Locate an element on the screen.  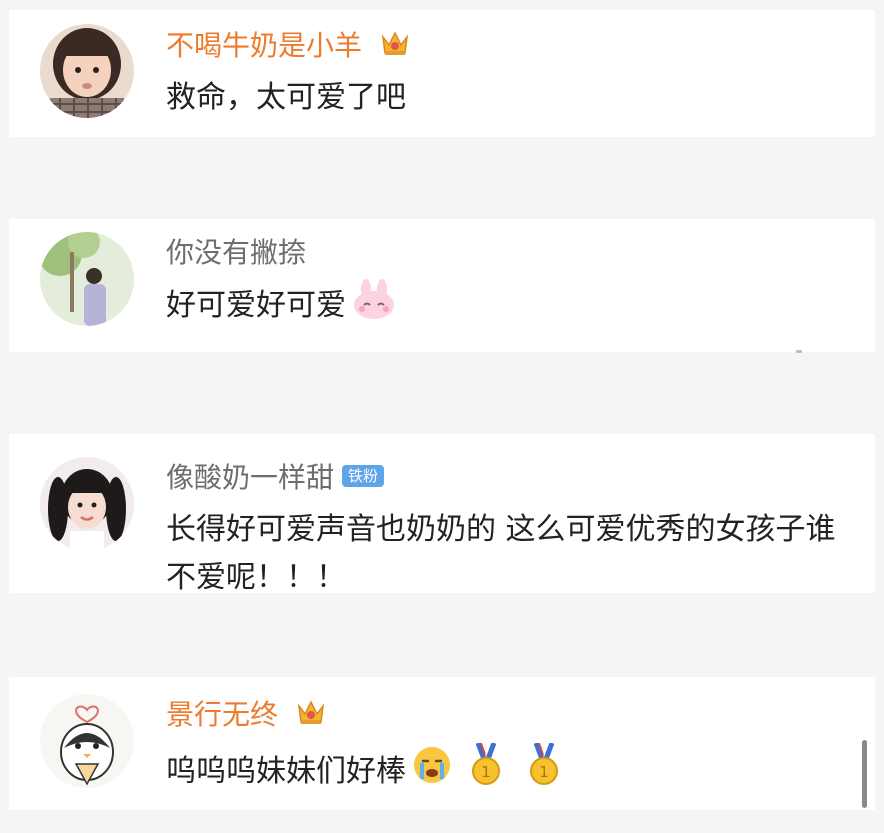
comment-text: 长得好可爱声音也奶奶的 这么可爱优秀的女孩子谁不爱呢！！！ is located at coordinates (501, 553).